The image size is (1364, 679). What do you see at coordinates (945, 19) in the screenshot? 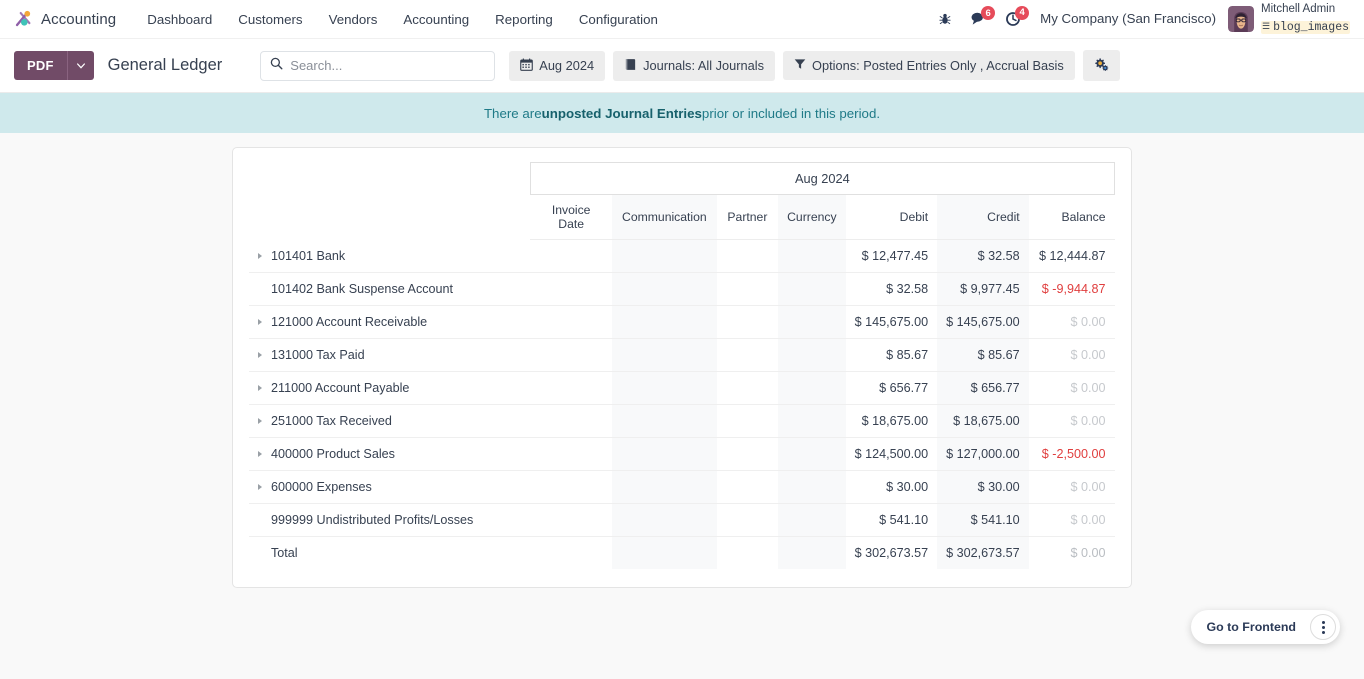
I see `bug-icon` at bounding box center [945, 19].